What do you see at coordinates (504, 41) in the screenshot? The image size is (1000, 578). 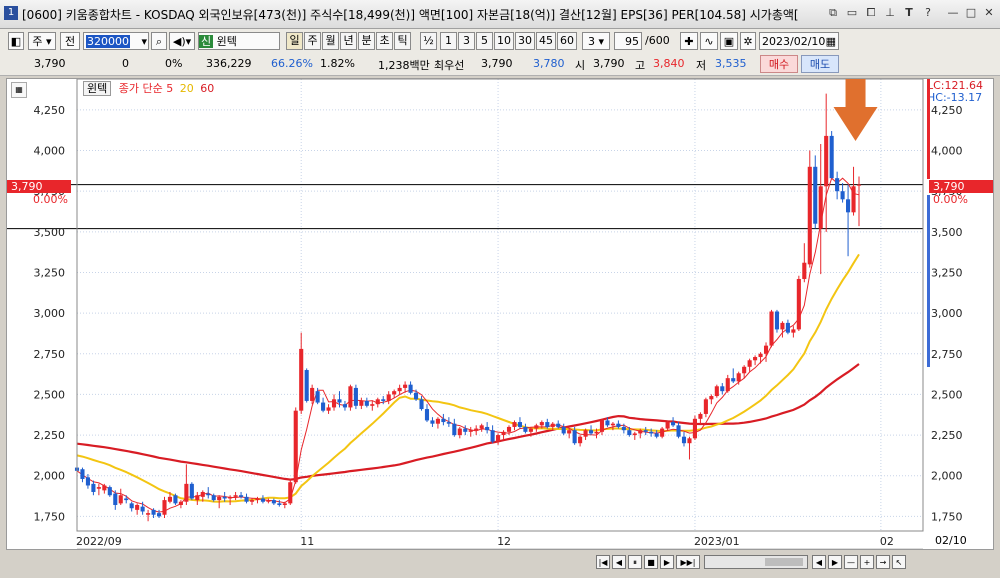 I see `interval-10: 10` at bounding box center [504, 41].